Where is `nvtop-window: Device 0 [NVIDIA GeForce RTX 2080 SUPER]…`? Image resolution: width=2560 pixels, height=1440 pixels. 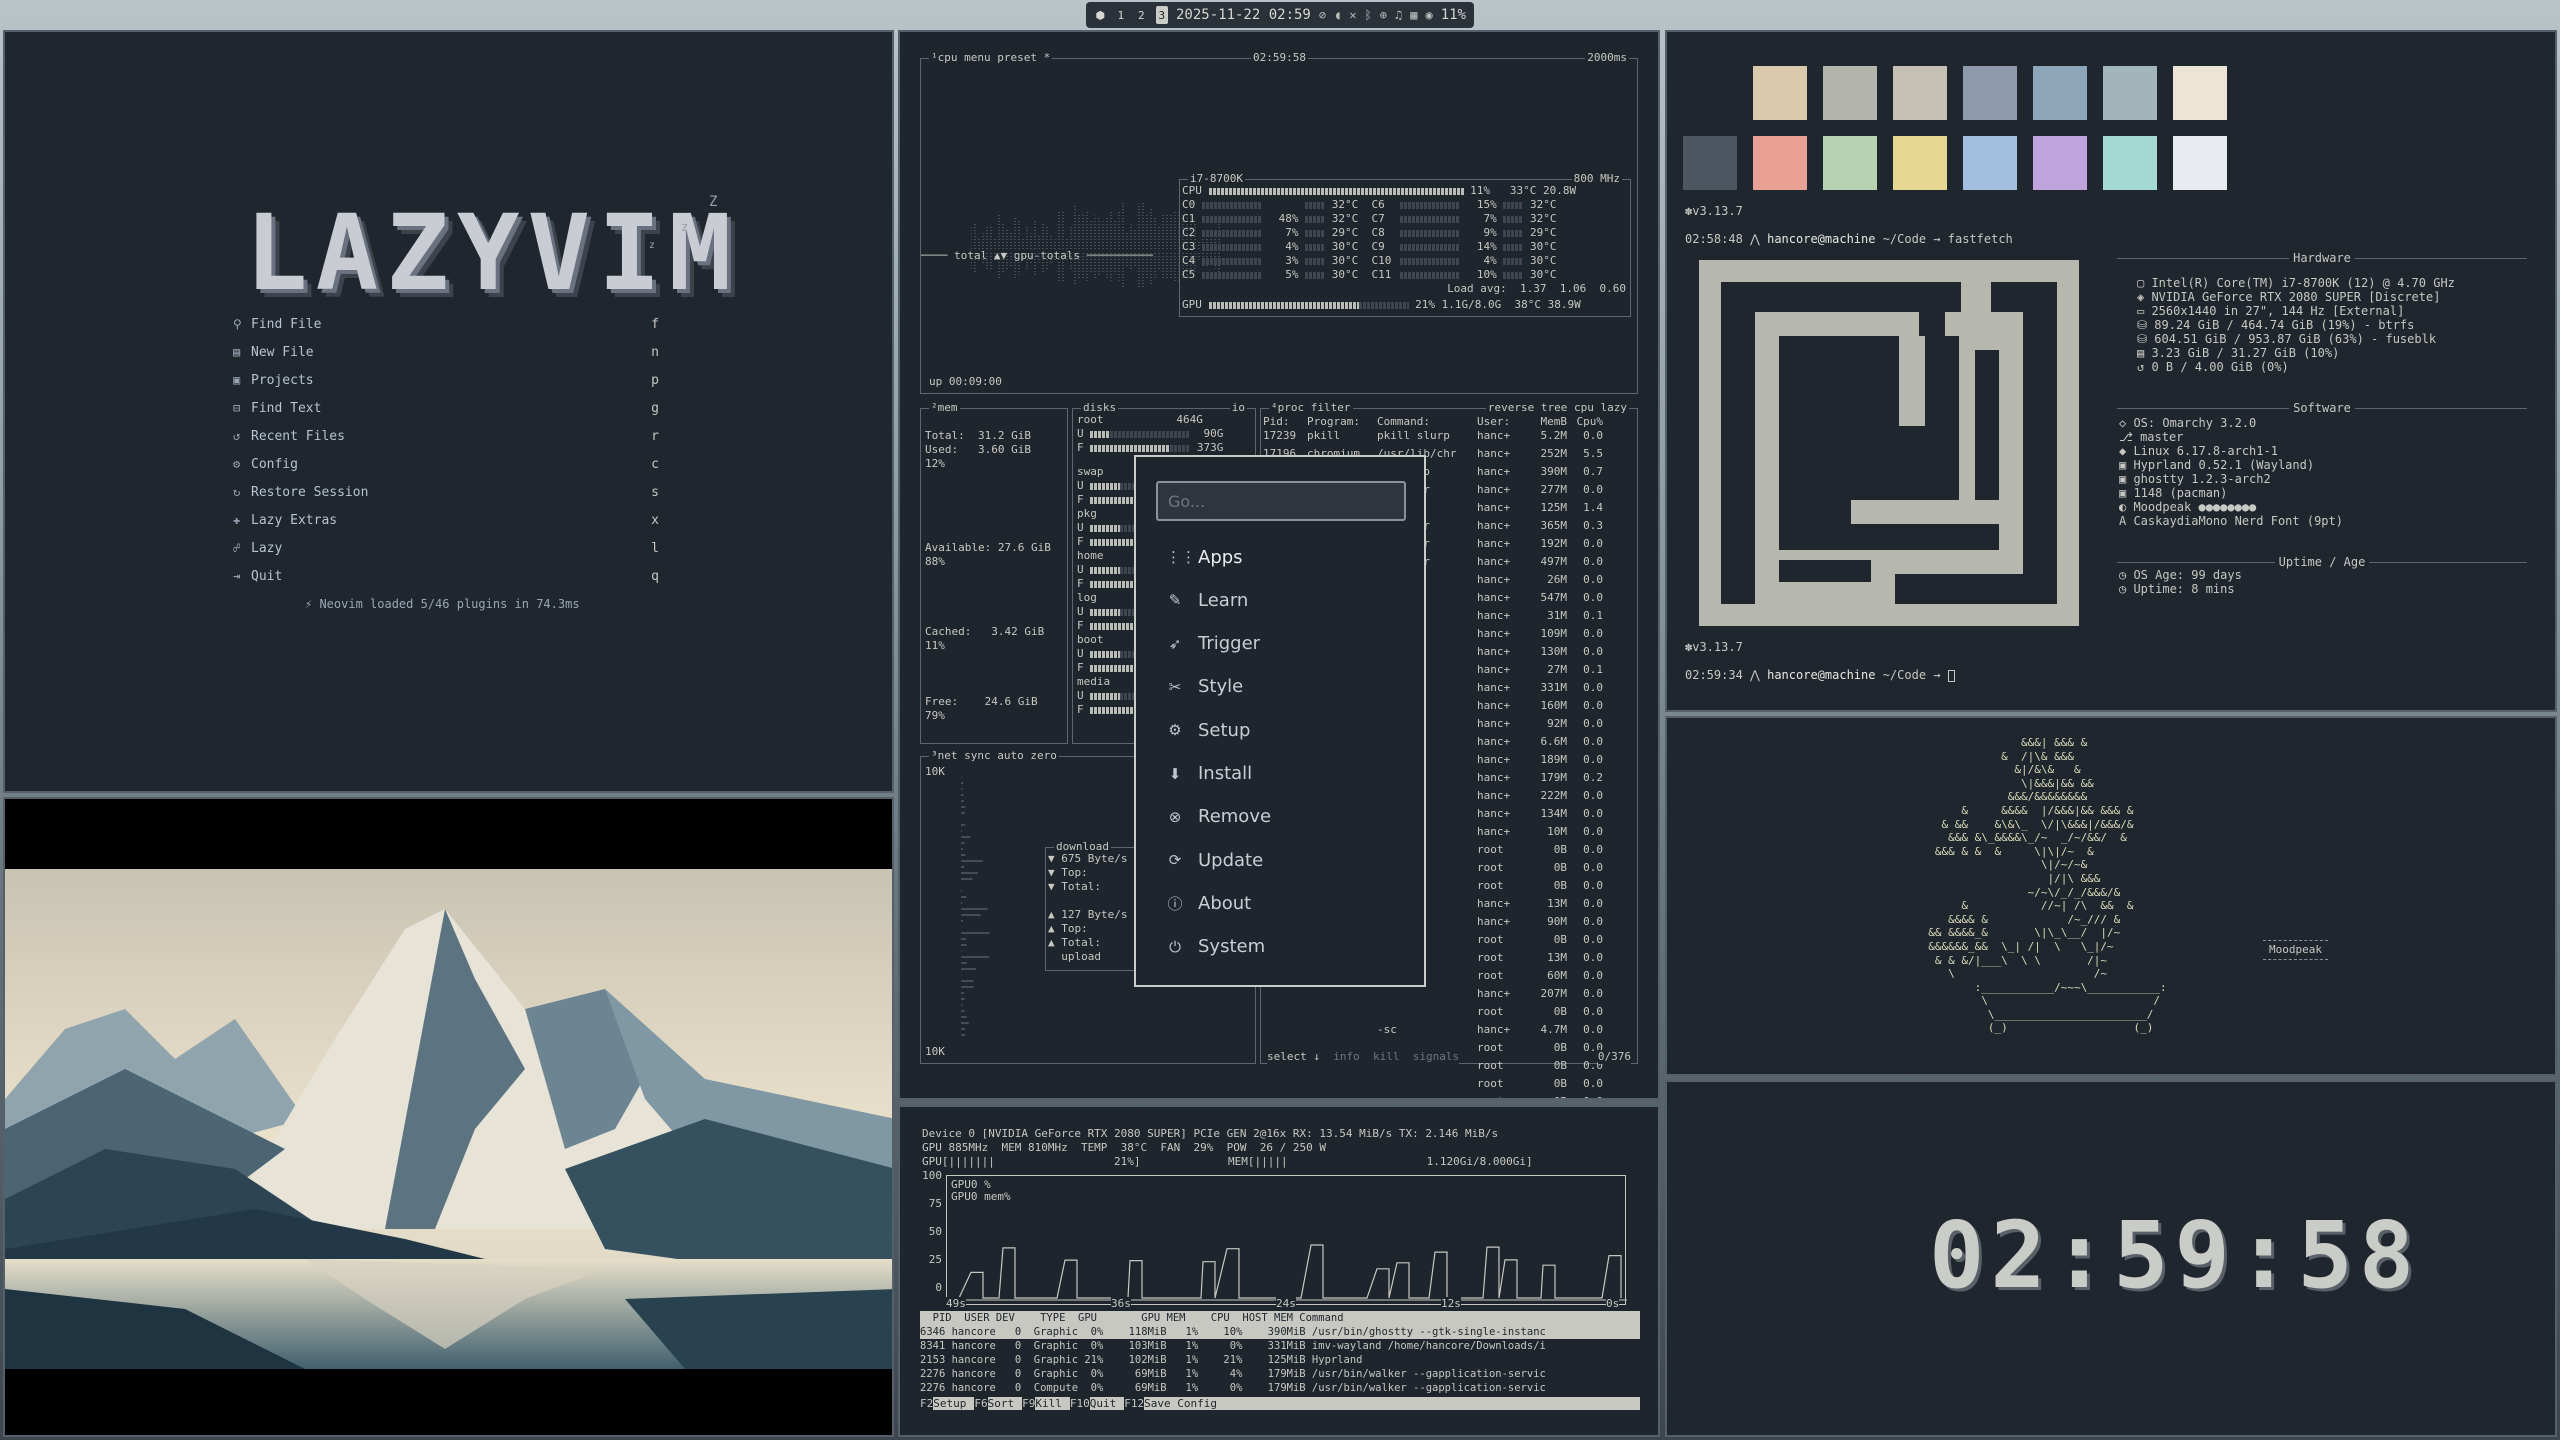
nvtop-window: Device 0 [NVIDIA GeForce RTX 2080 SUPER]… is located at coordinates (1279, 1271).